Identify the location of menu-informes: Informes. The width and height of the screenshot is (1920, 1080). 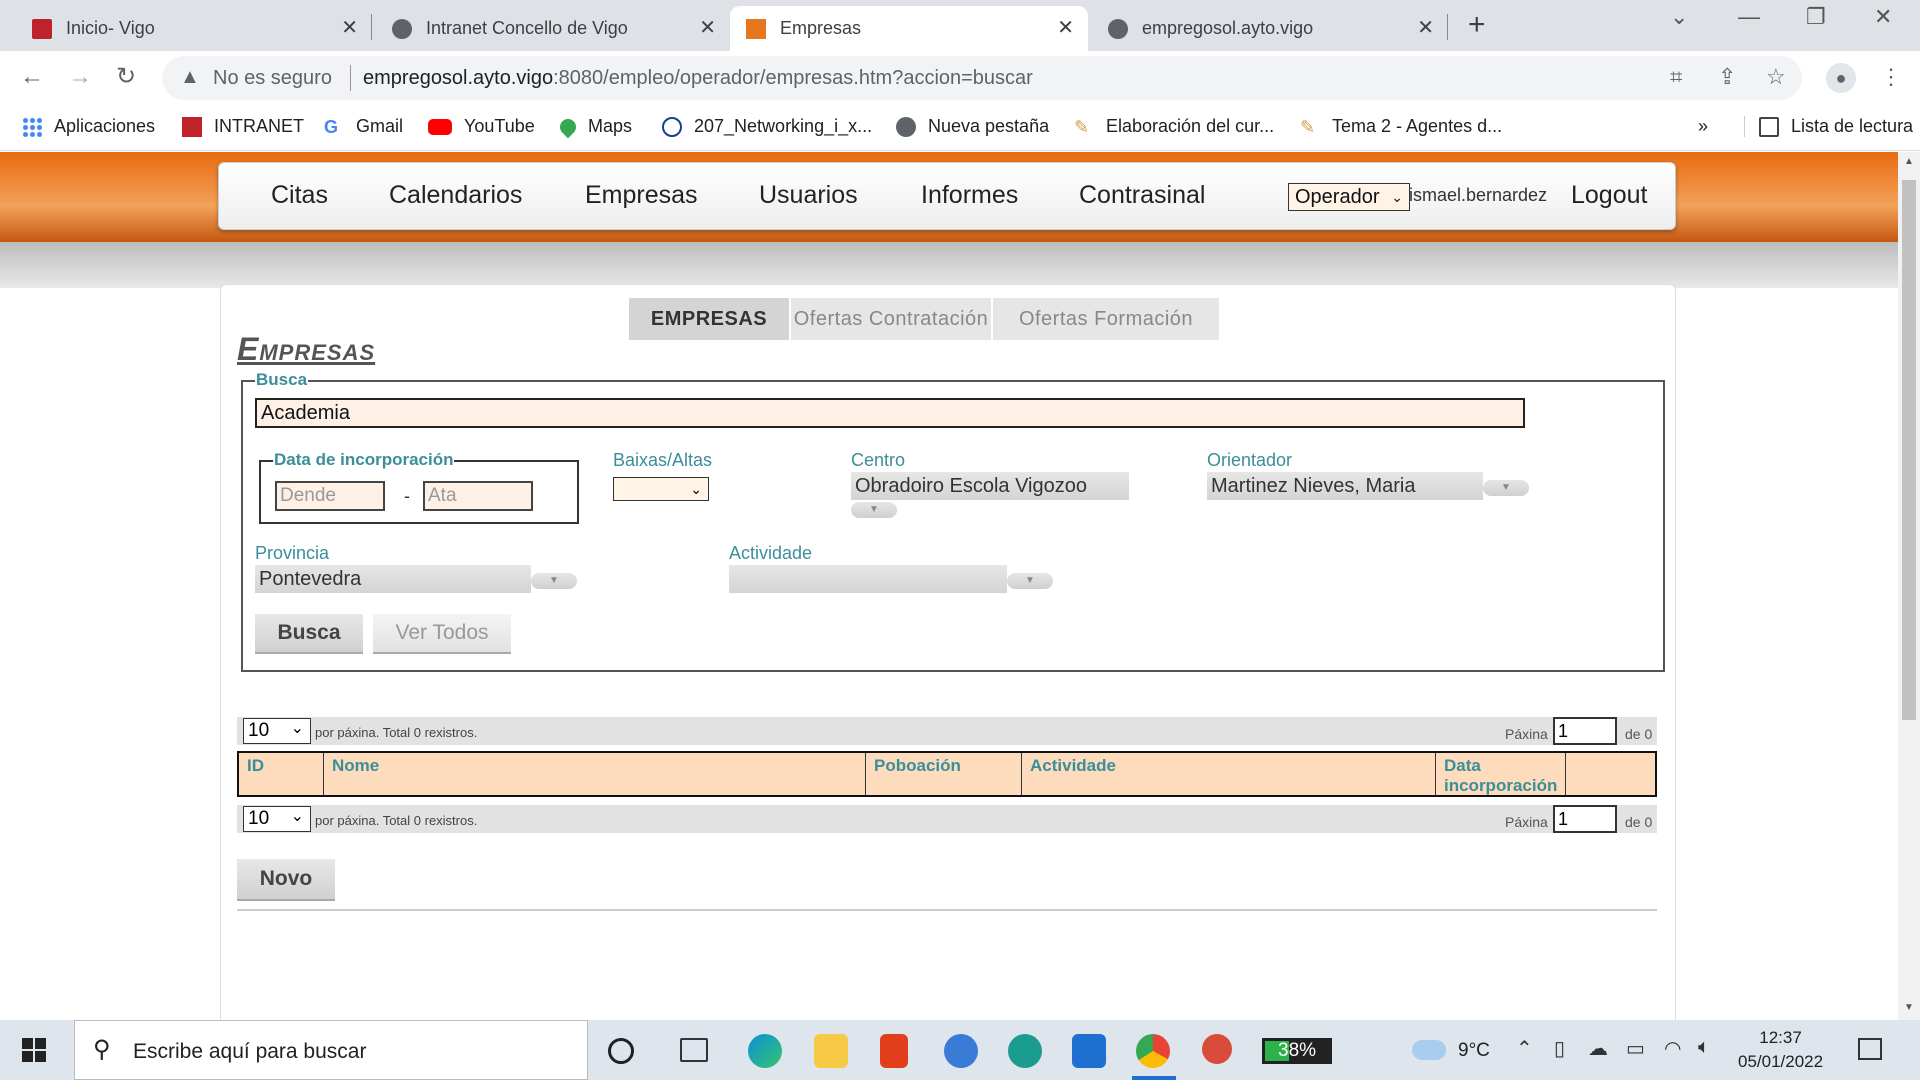
(969, 195).